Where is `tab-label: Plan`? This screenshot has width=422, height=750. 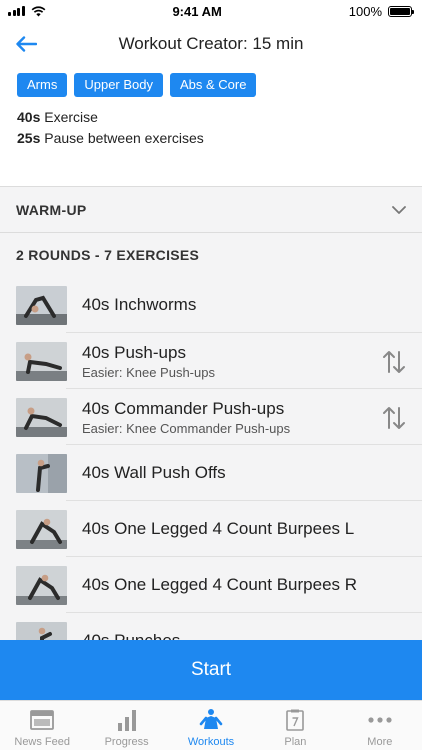
tab-label: Plan is located at coordinates (295, 742).